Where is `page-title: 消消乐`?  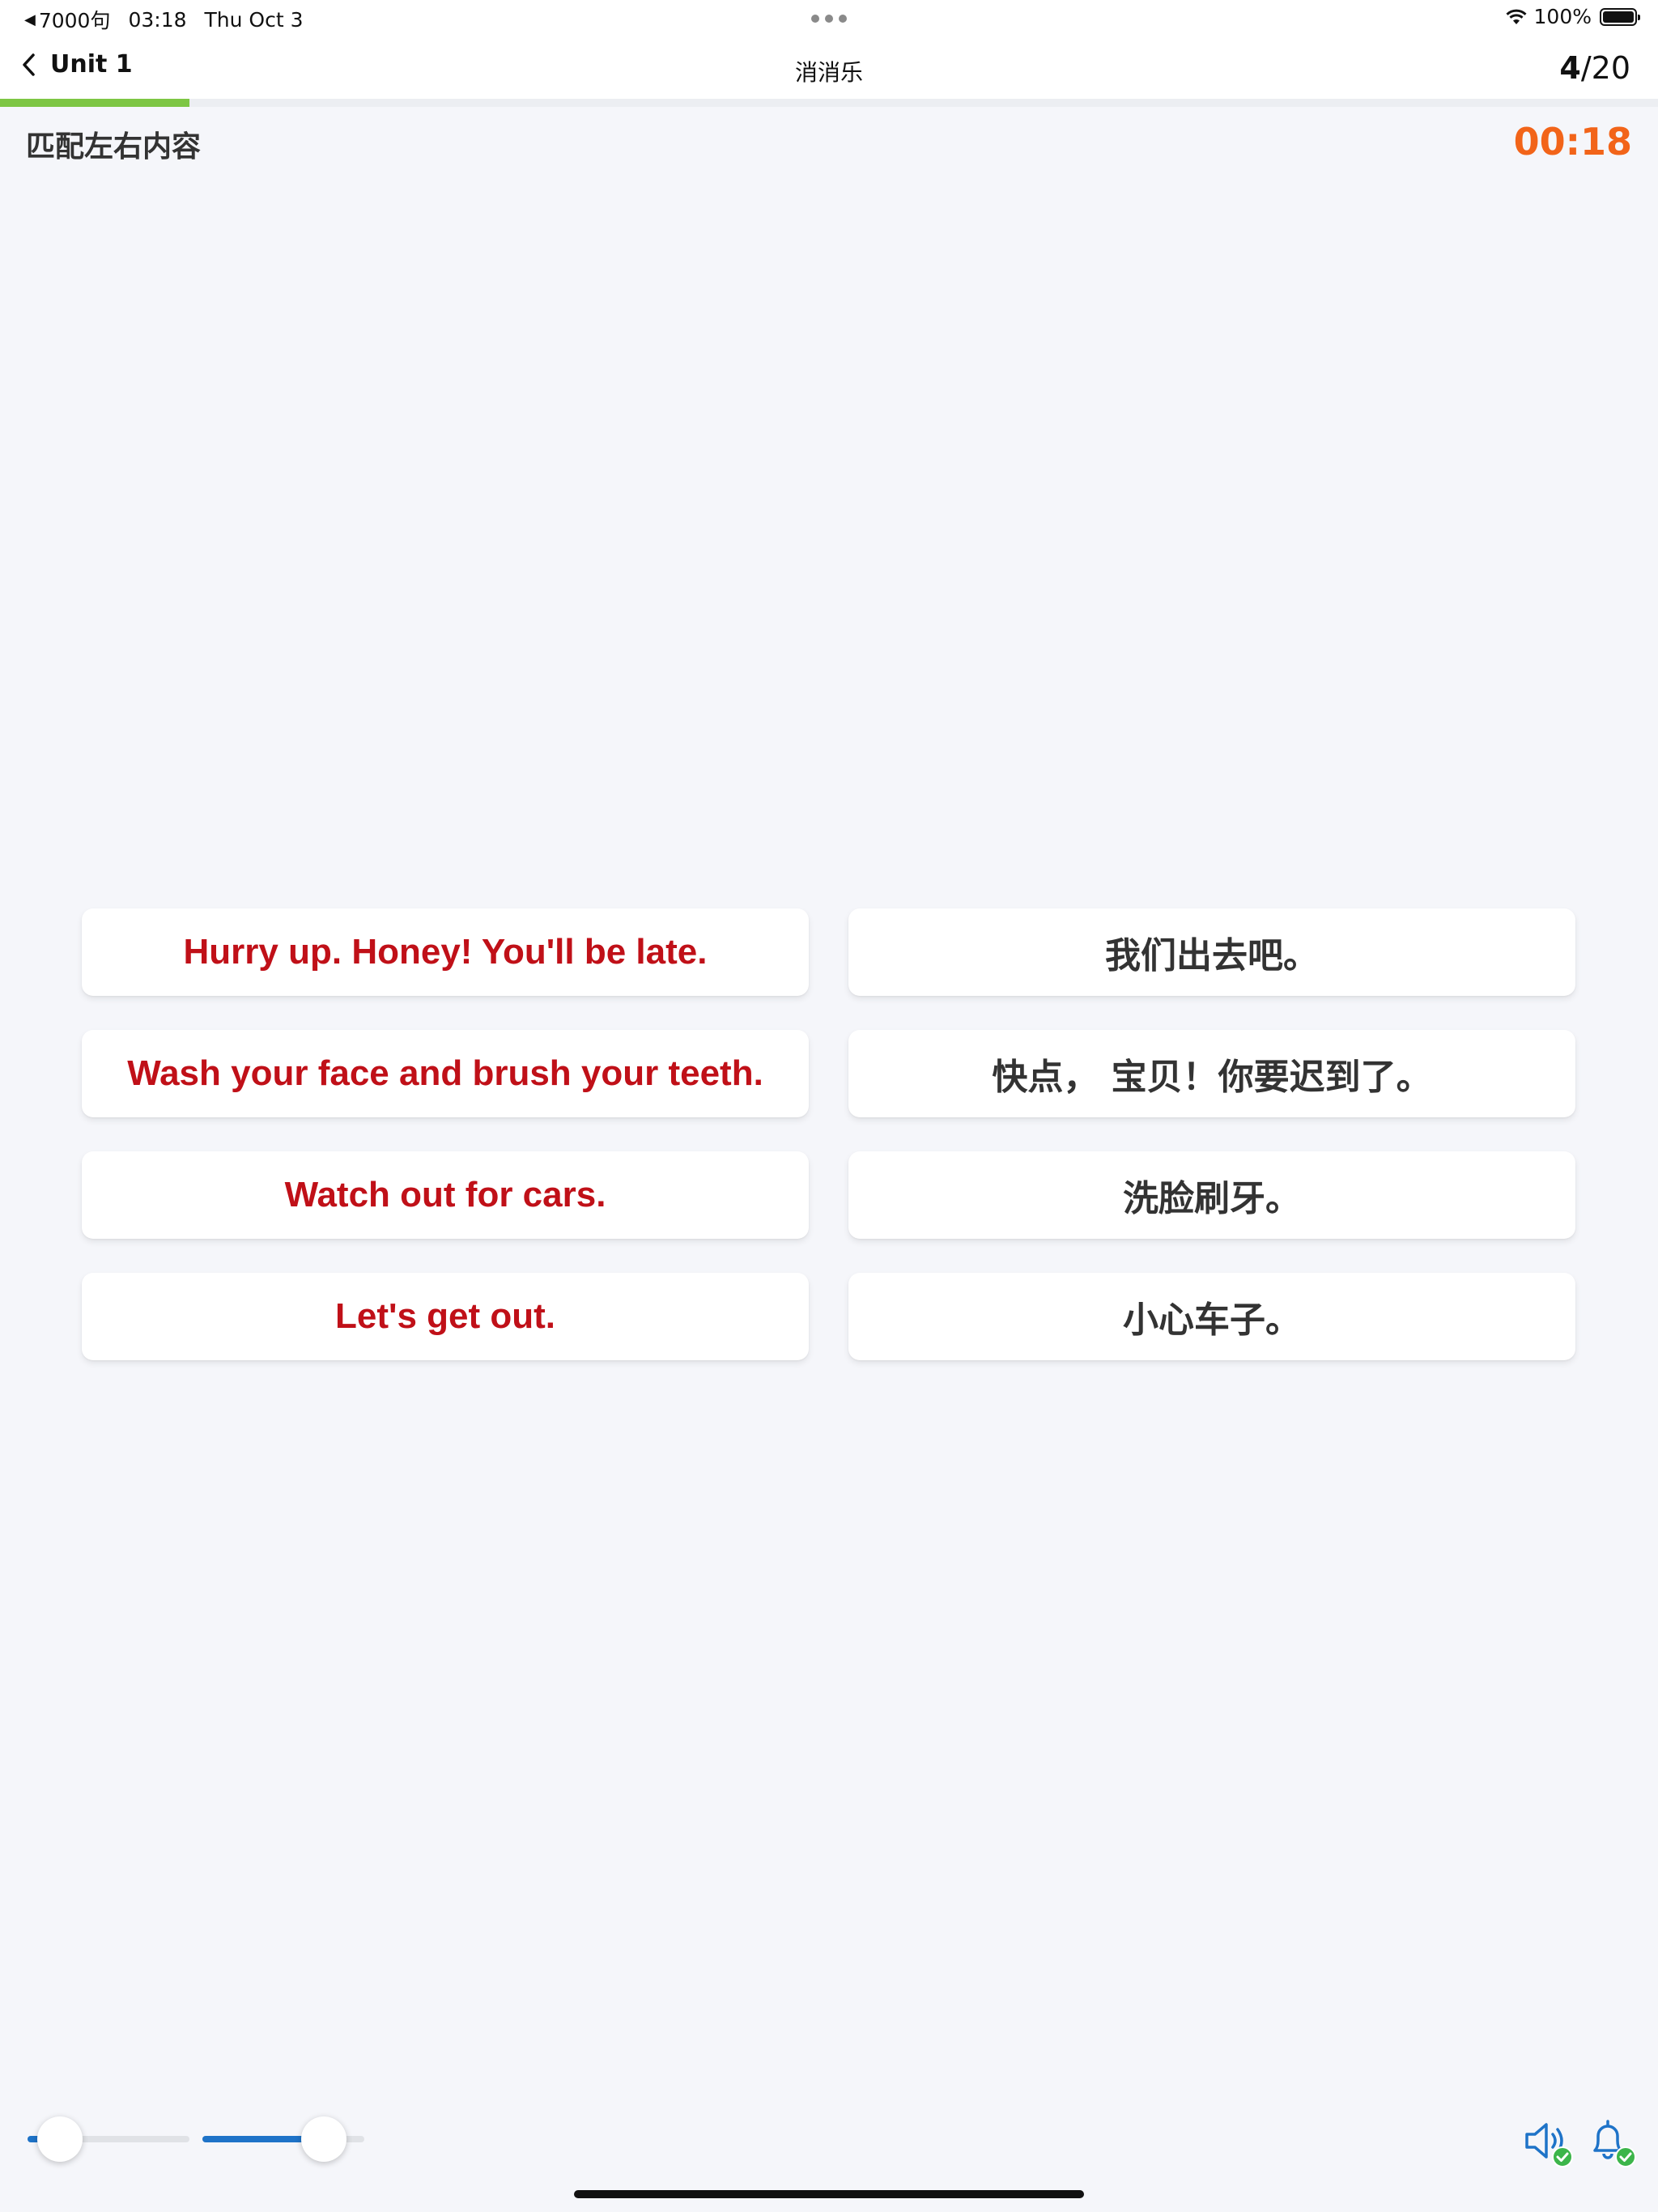
page-title: 消消乐 is located at coordinates (828, 73).